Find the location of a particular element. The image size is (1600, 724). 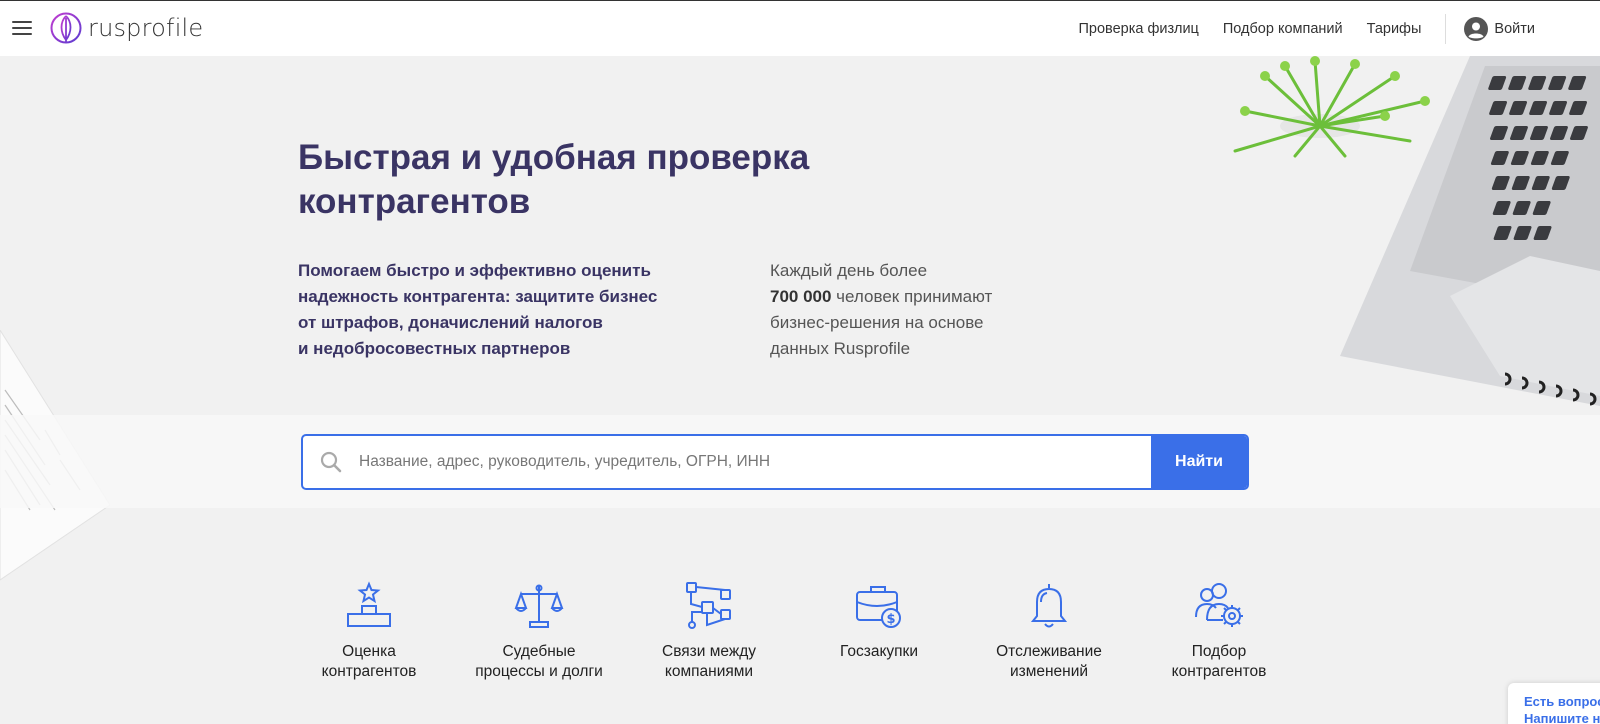

bell-icon is located at coordinates (1049, 606).